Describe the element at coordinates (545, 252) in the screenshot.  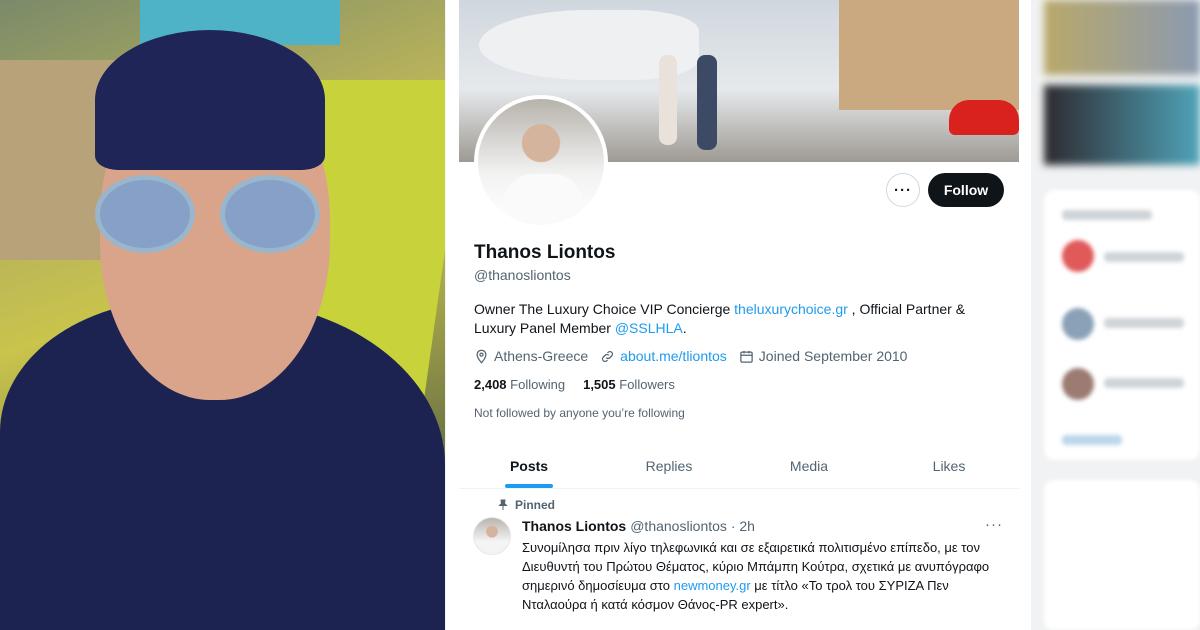
I see `profile-name: Thanos Liontos` at that location.